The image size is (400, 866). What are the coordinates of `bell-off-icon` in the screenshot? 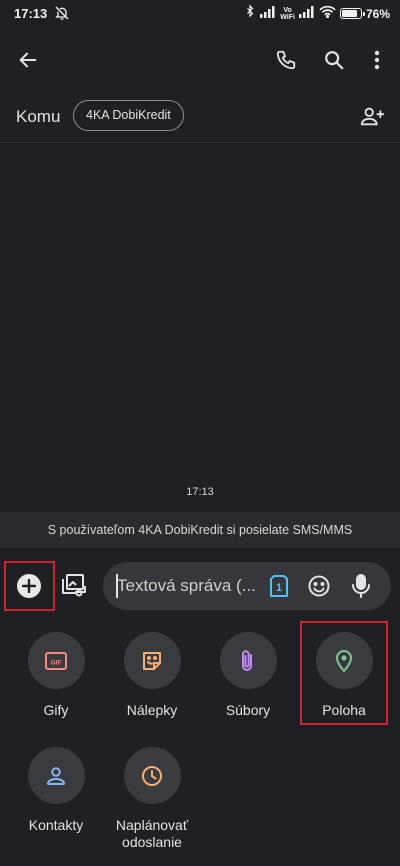 It's located at (62, 15).